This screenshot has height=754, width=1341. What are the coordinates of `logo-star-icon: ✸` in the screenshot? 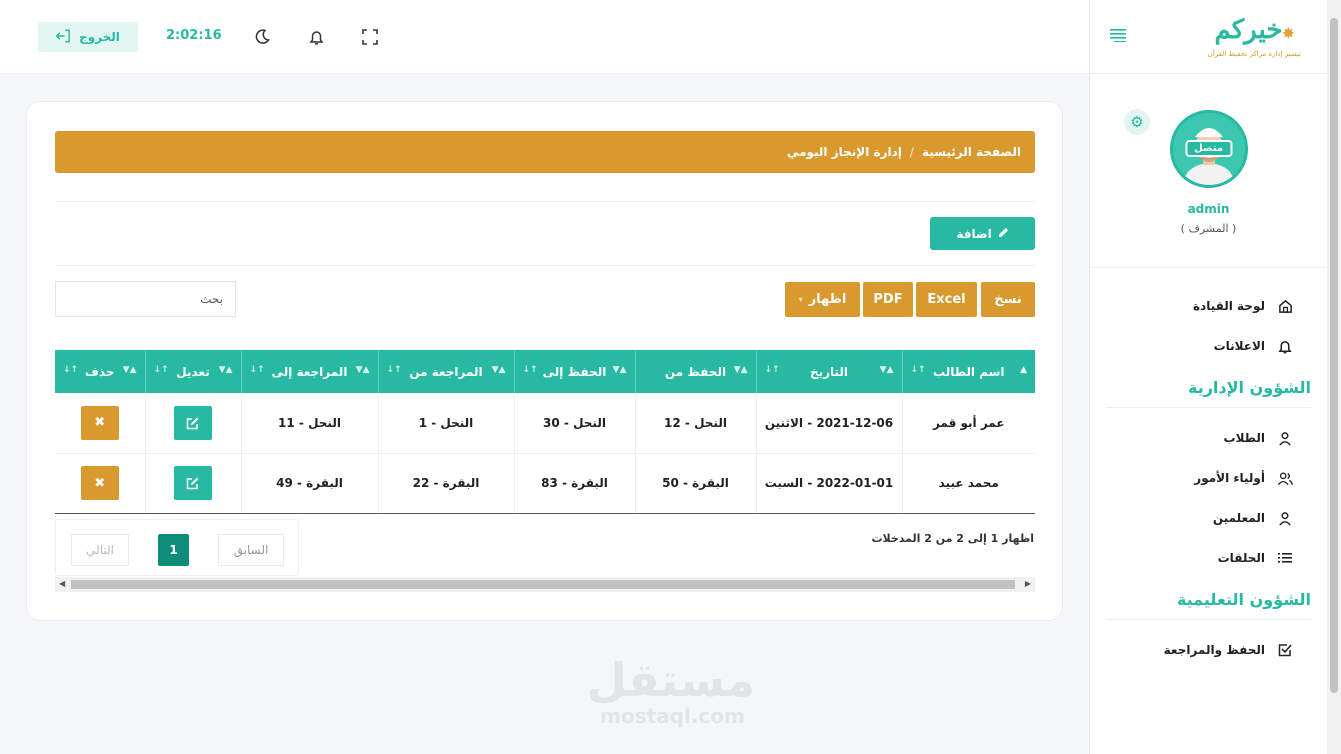 It's located at (1288, 33).